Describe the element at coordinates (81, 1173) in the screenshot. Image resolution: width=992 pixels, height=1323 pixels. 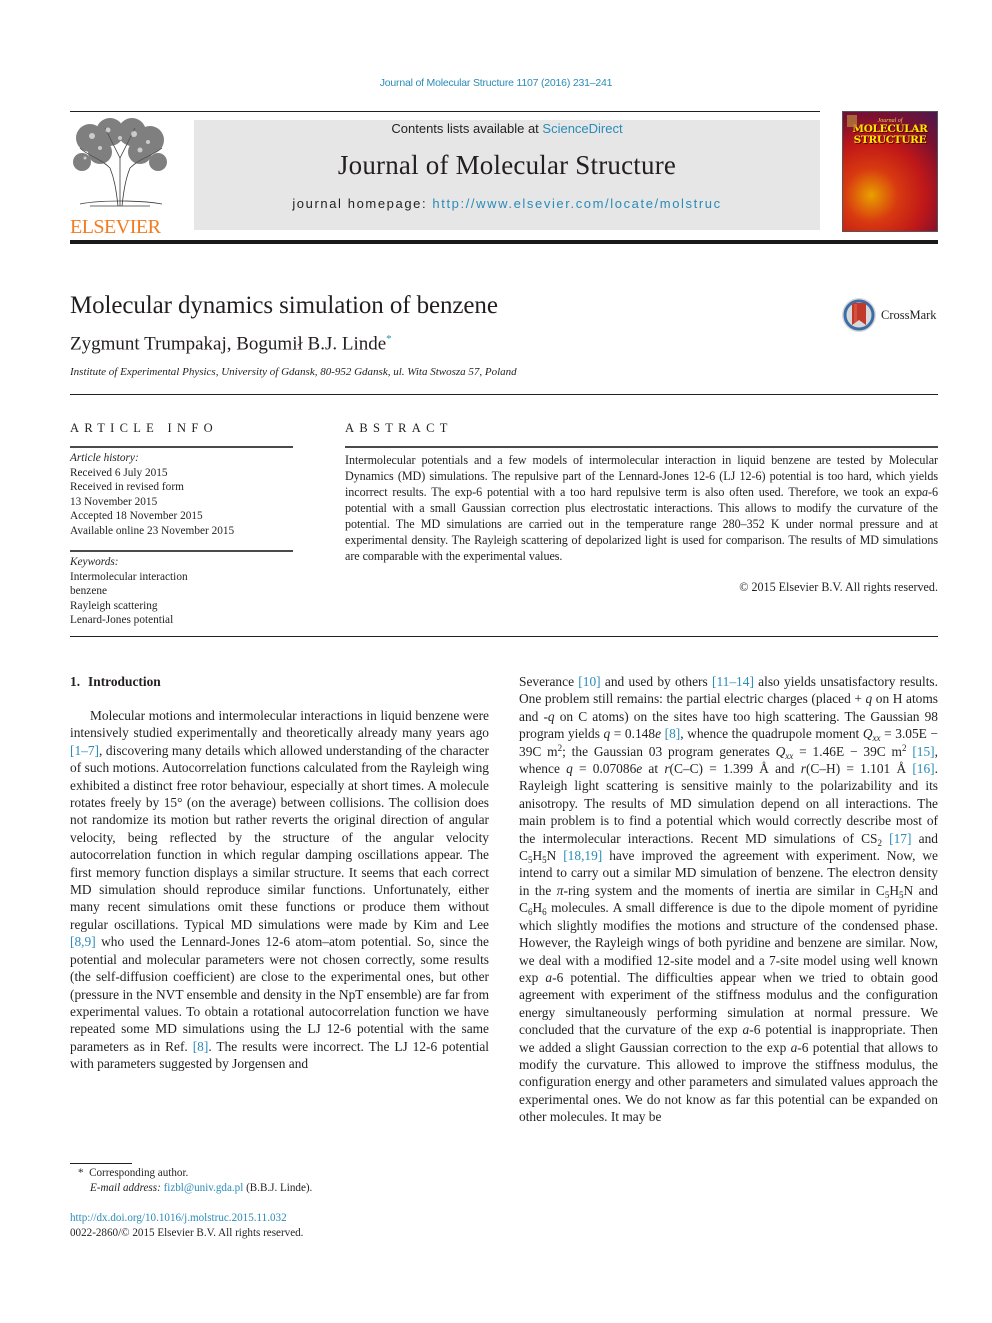
I see `footnote-mark: *` at that location.